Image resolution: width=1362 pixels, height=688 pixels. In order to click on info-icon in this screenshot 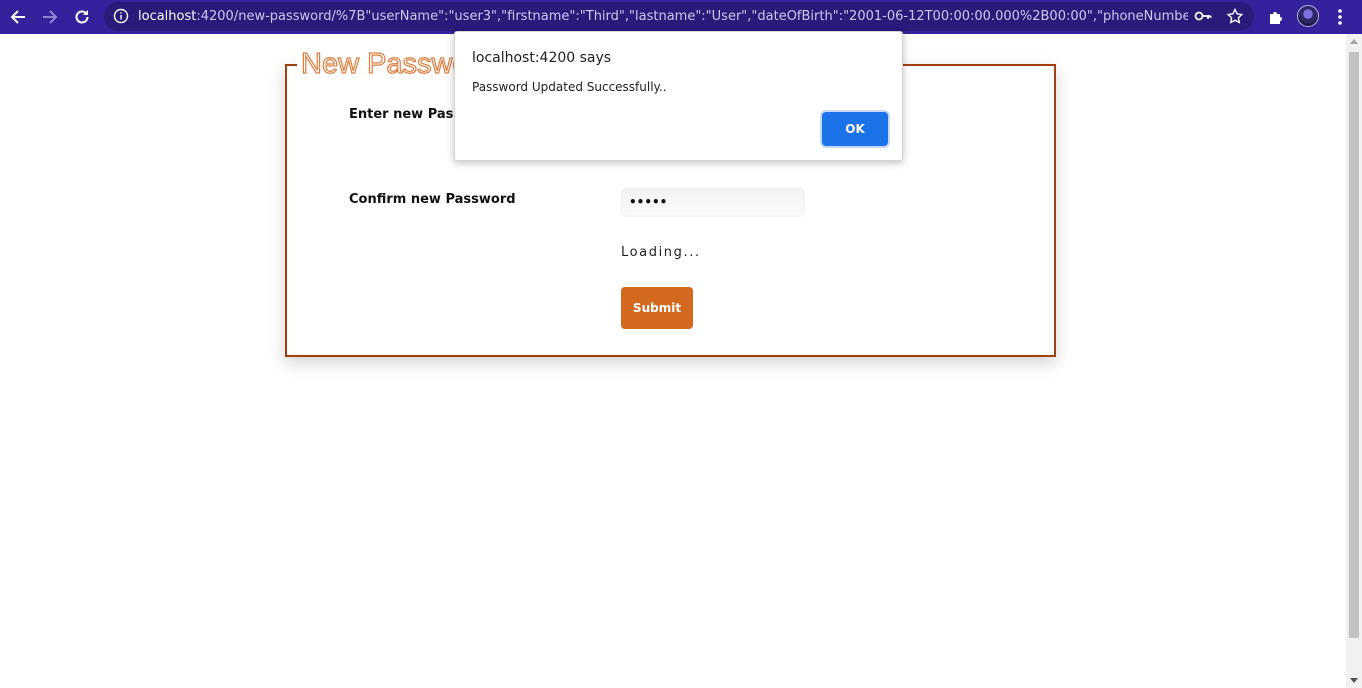, I will do `click(121, 16)`.